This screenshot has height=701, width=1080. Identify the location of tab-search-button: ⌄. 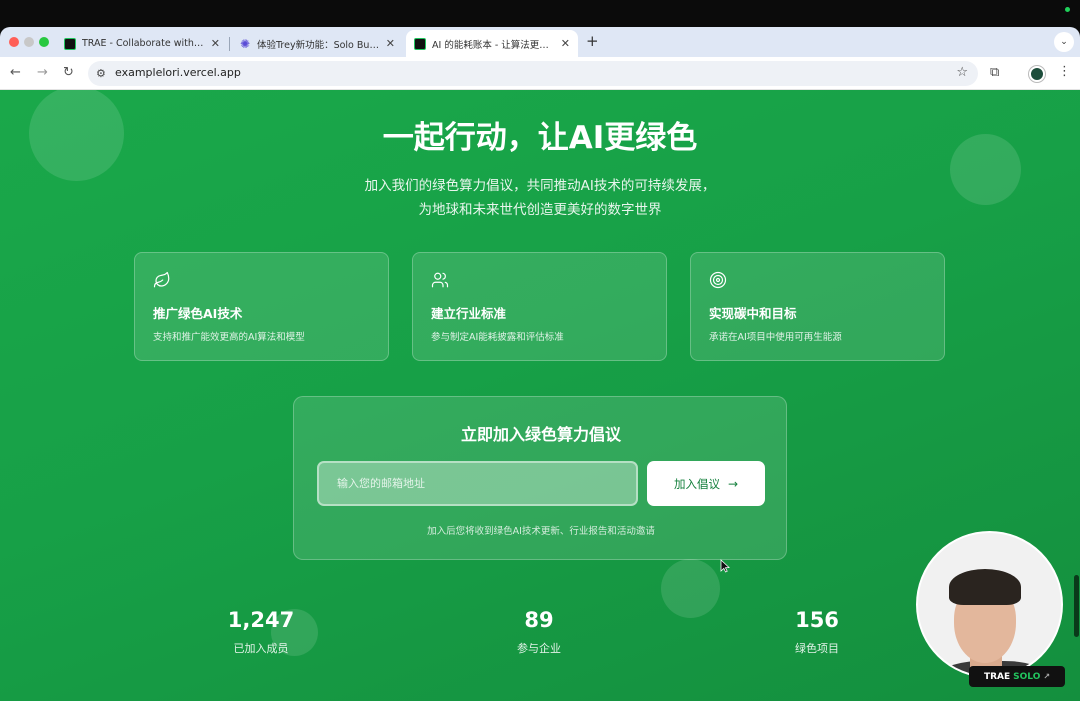
(1064, 42).